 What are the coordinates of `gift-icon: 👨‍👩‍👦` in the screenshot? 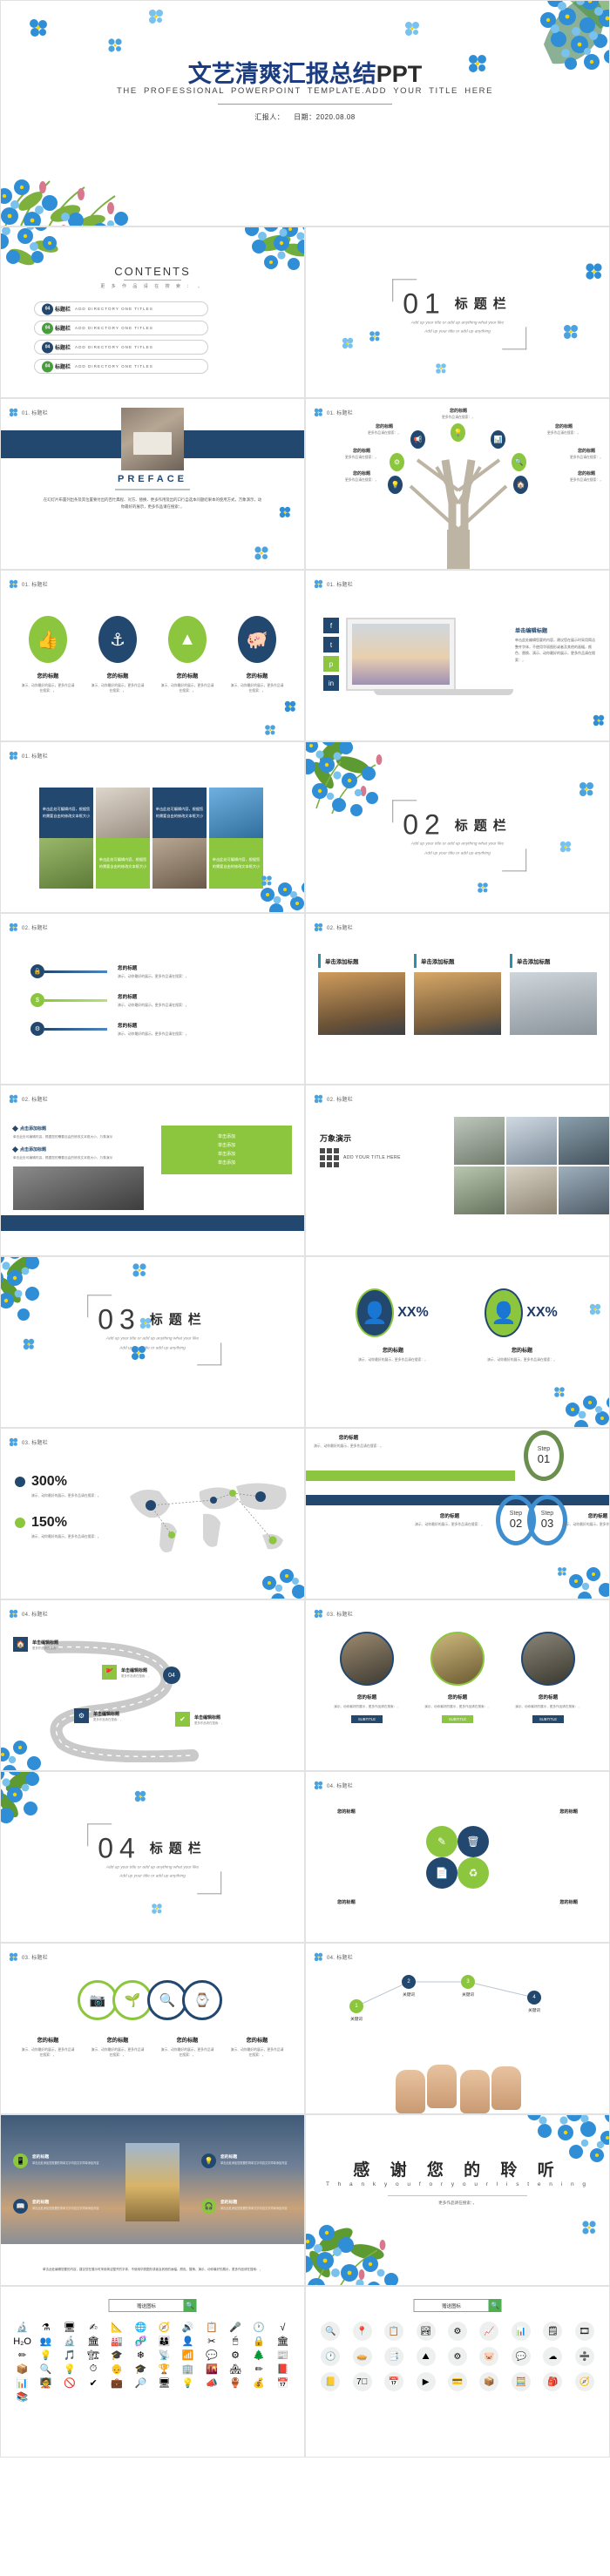 It's located at (164, 2341).